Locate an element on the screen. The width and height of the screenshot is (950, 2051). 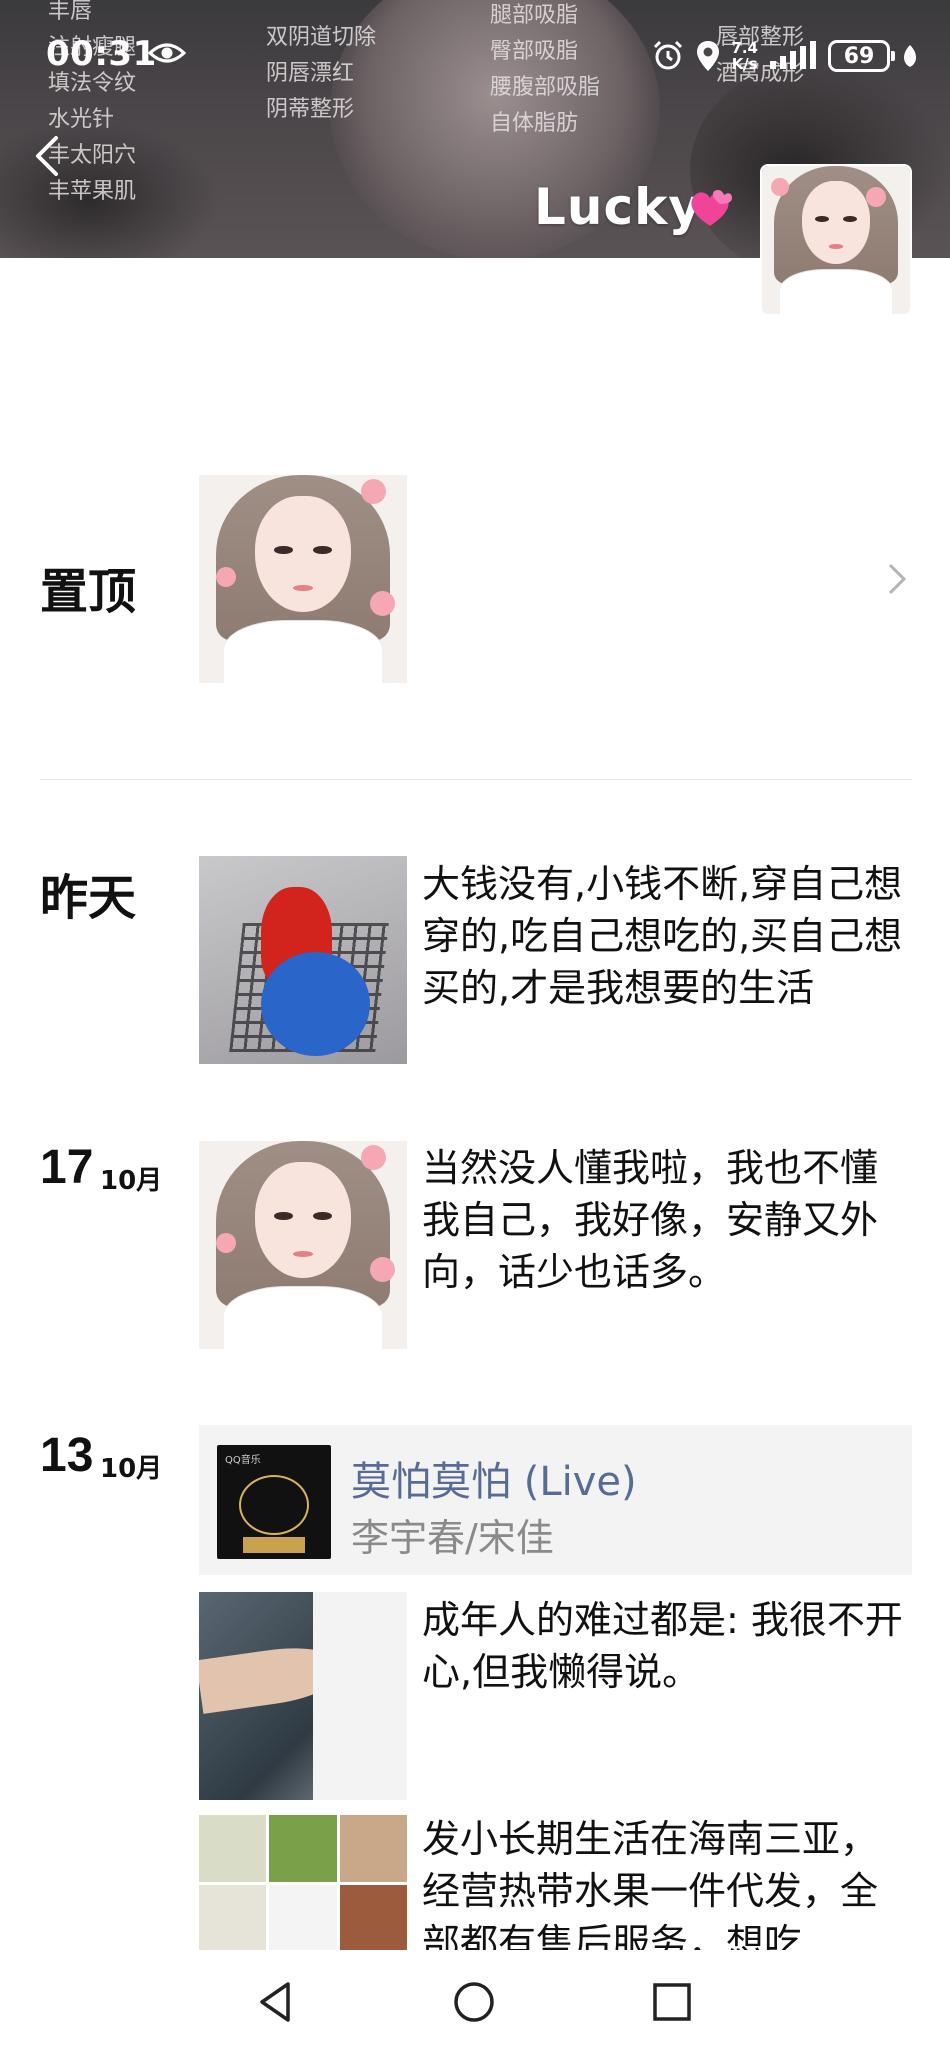
post-text-fruit: 发小长期生活在海南三亚，经营热带水果一件代发，全部都有售后服务，想吃 is located at coordinates (667, 1881).